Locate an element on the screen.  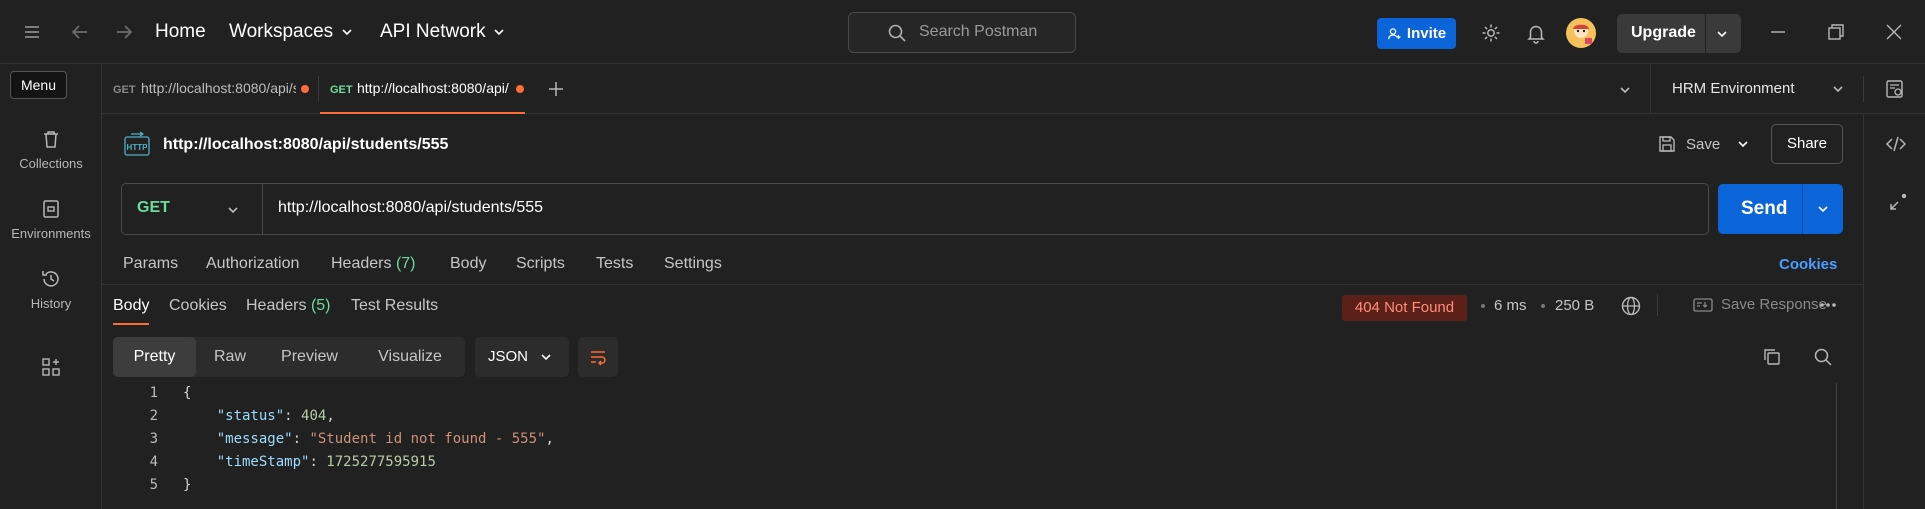
view-pretty: Pretty is located at coordinates (154, 357).